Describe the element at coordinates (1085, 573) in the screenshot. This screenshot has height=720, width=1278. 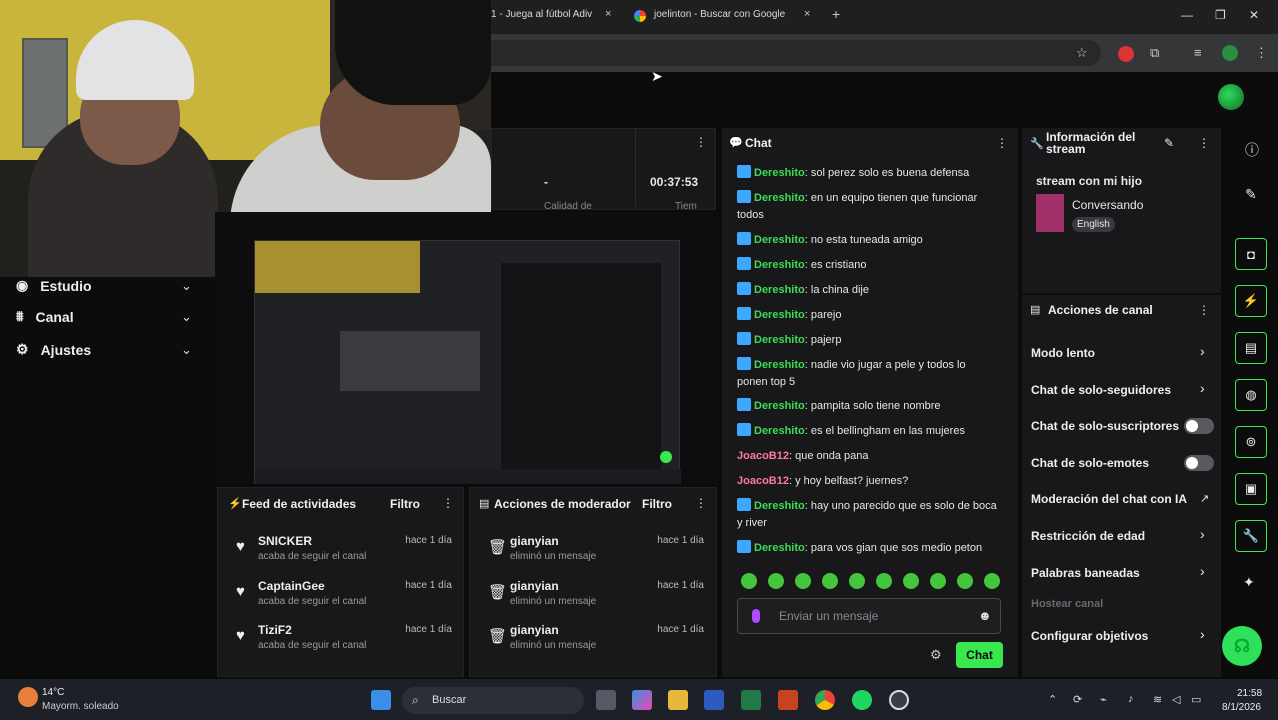
I see `banned-words-item: Palabras baneadas` at that location.